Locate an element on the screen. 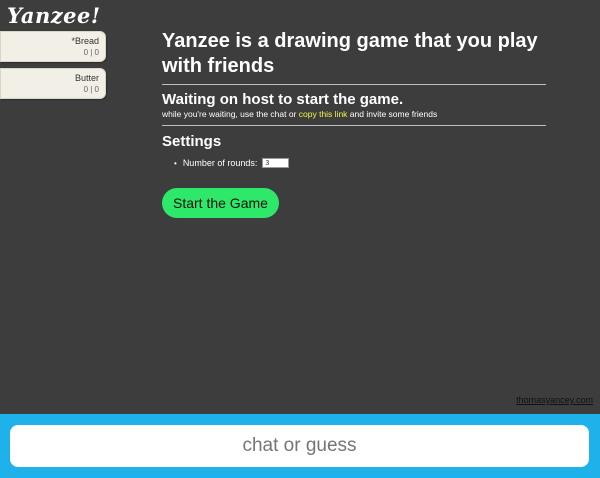 The height and width of the screenshot is (478, 600). copy-link: copy this link is located at coordinates (323, 114).